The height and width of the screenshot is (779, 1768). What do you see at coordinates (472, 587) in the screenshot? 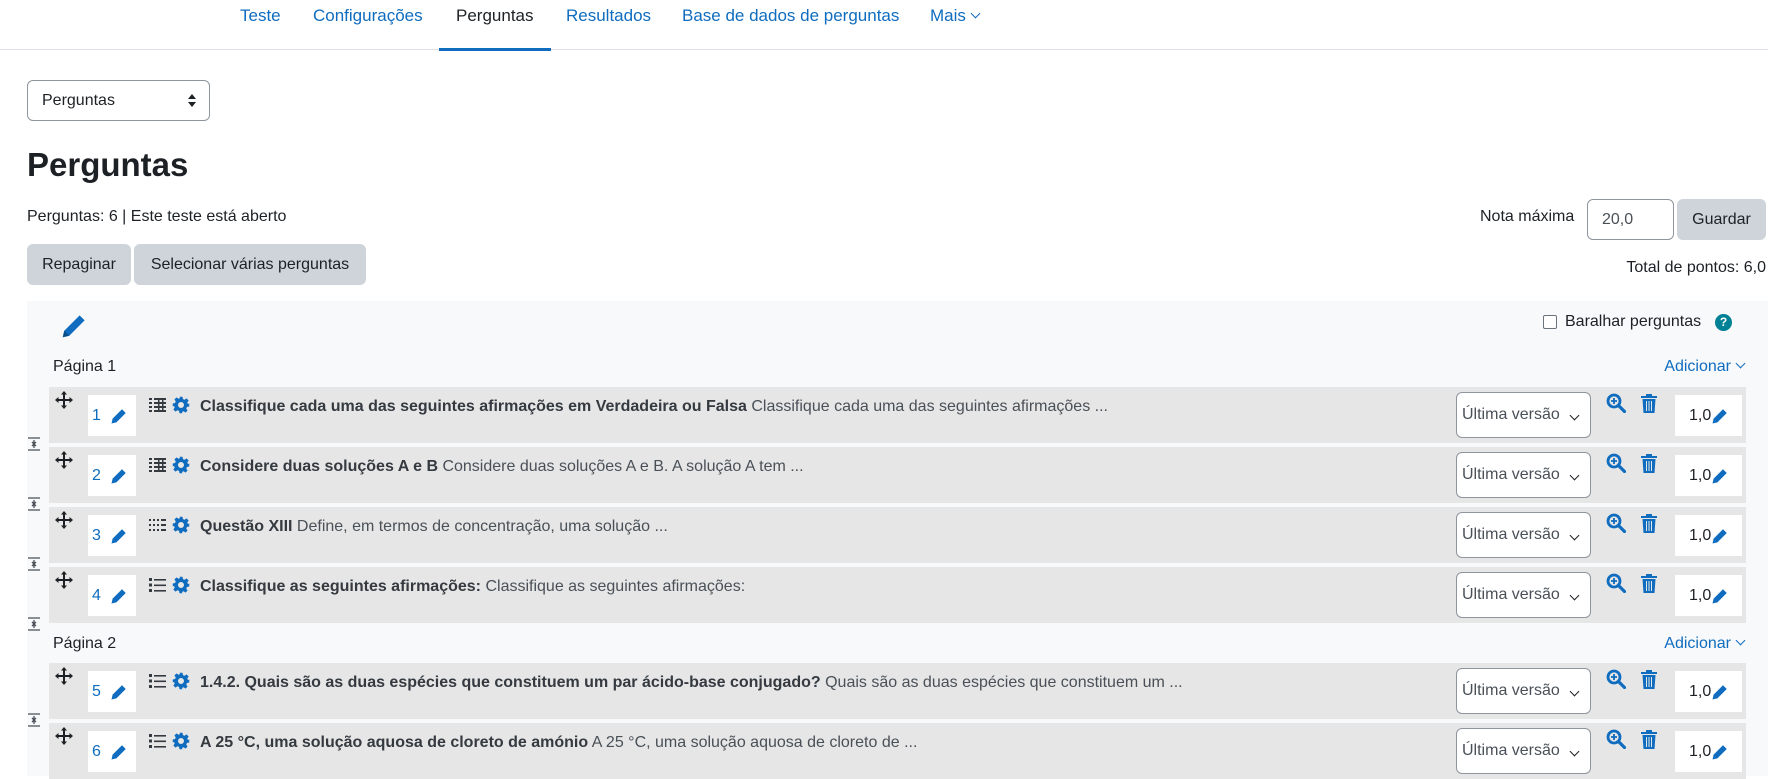
I see `question-name: Classifique as seguintes afirmações` at bounding box center [472, 587].